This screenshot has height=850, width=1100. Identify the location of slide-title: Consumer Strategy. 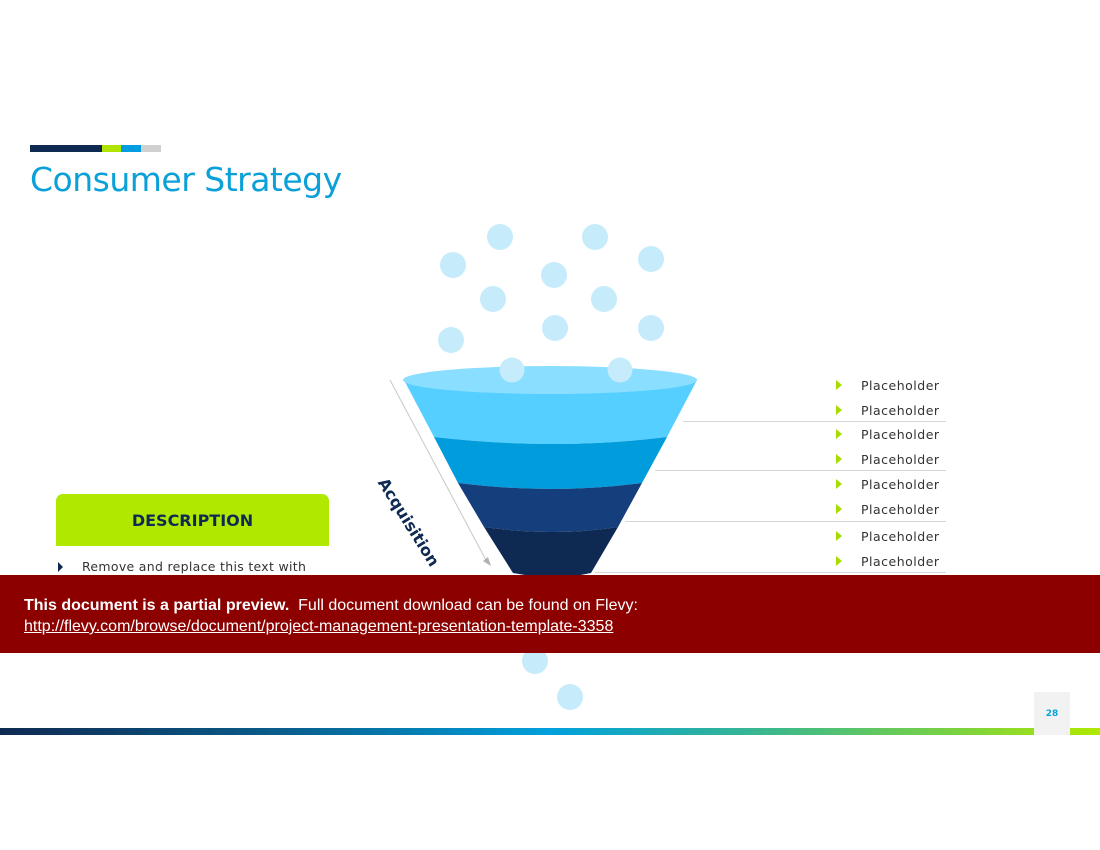
(186, 179).